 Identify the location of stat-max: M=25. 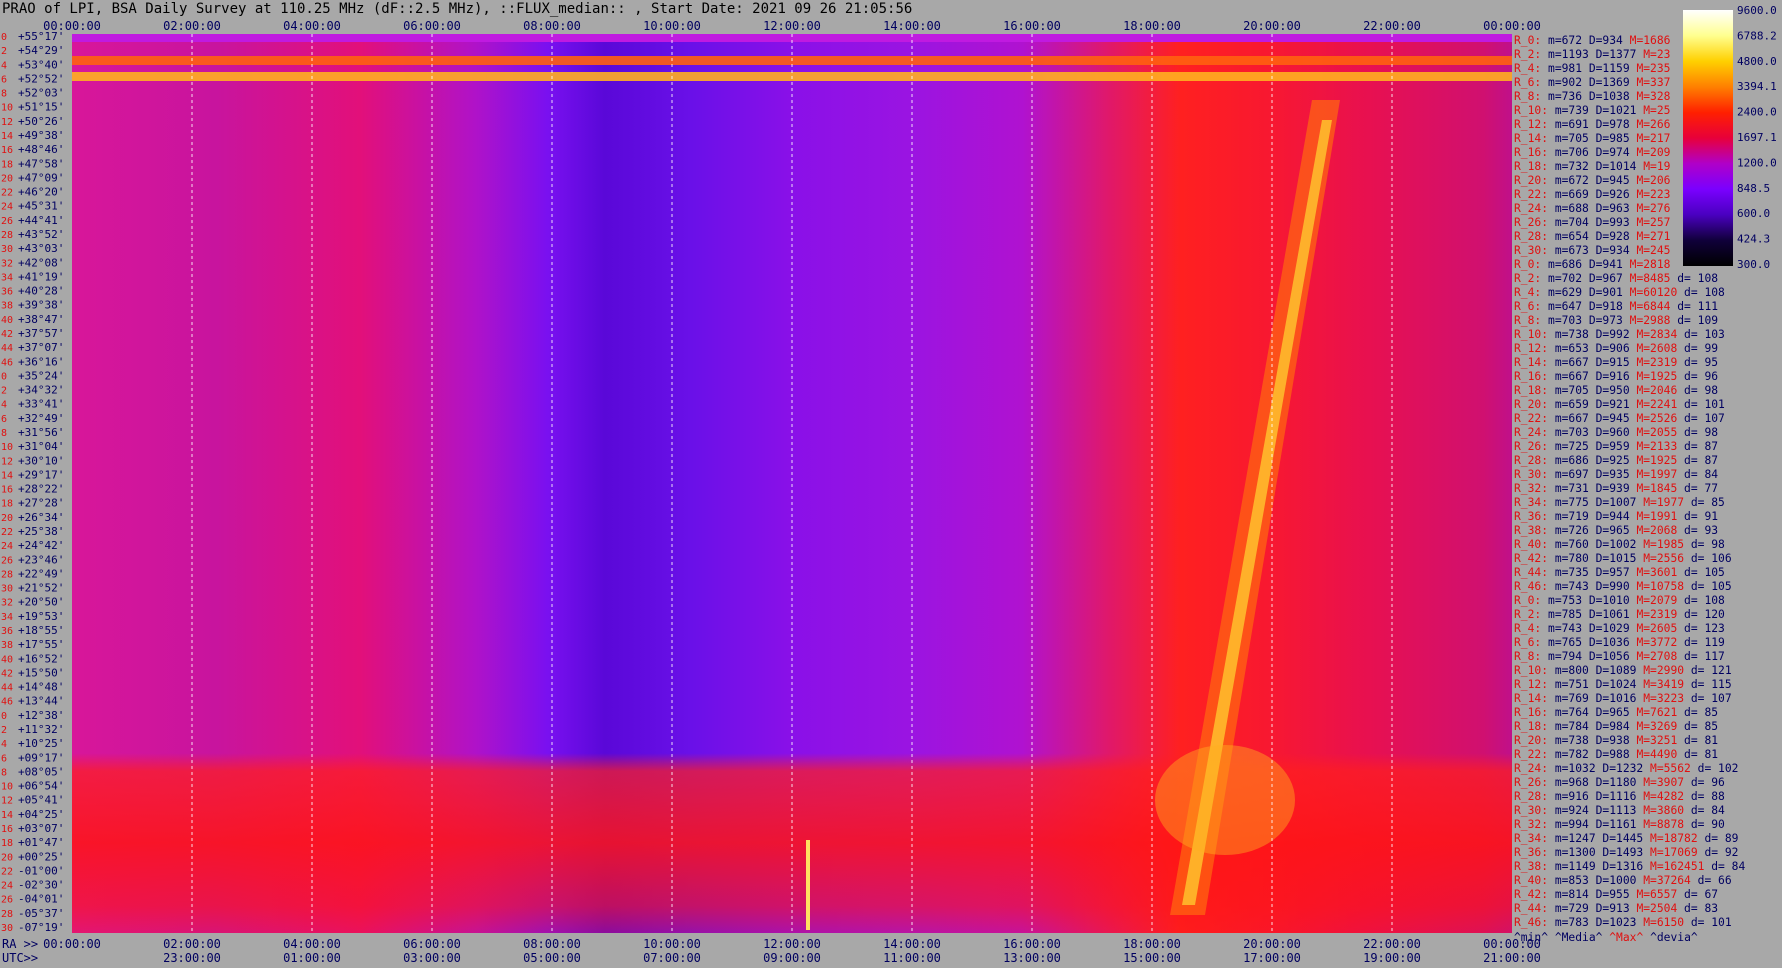
(1657, 110).